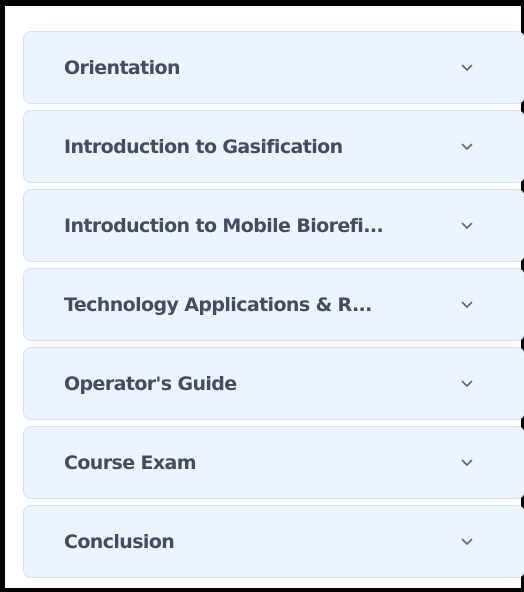 Image resolution: width=524 pixels, height=592 pixels. Describe the element at coordinates (273, 67) in the screenshot. I see `accordion-item-orientation: Orientation` at that location.